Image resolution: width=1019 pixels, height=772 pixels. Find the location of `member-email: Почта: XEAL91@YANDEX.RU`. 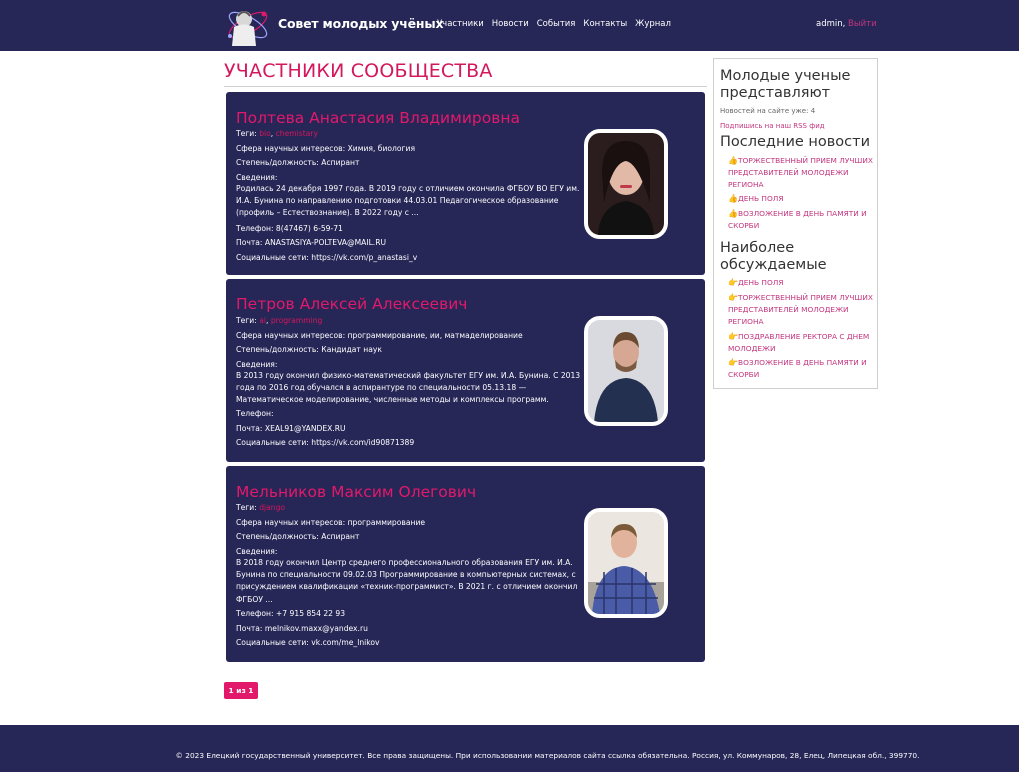

member-email: Почта: XEAL91@YANDEX.RU is located at coordinates (291, 428).